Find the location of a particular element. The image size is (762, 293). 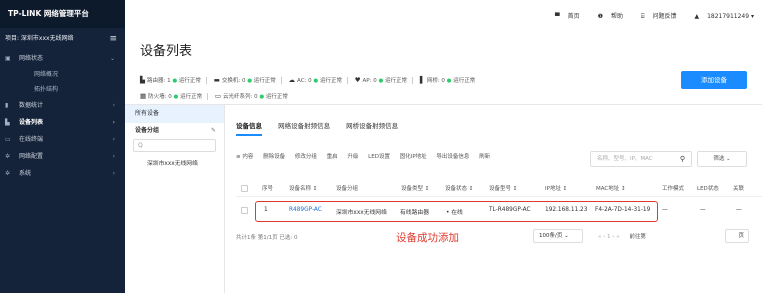

upgrade-button: 升级 is located at coordinates (352, 157).